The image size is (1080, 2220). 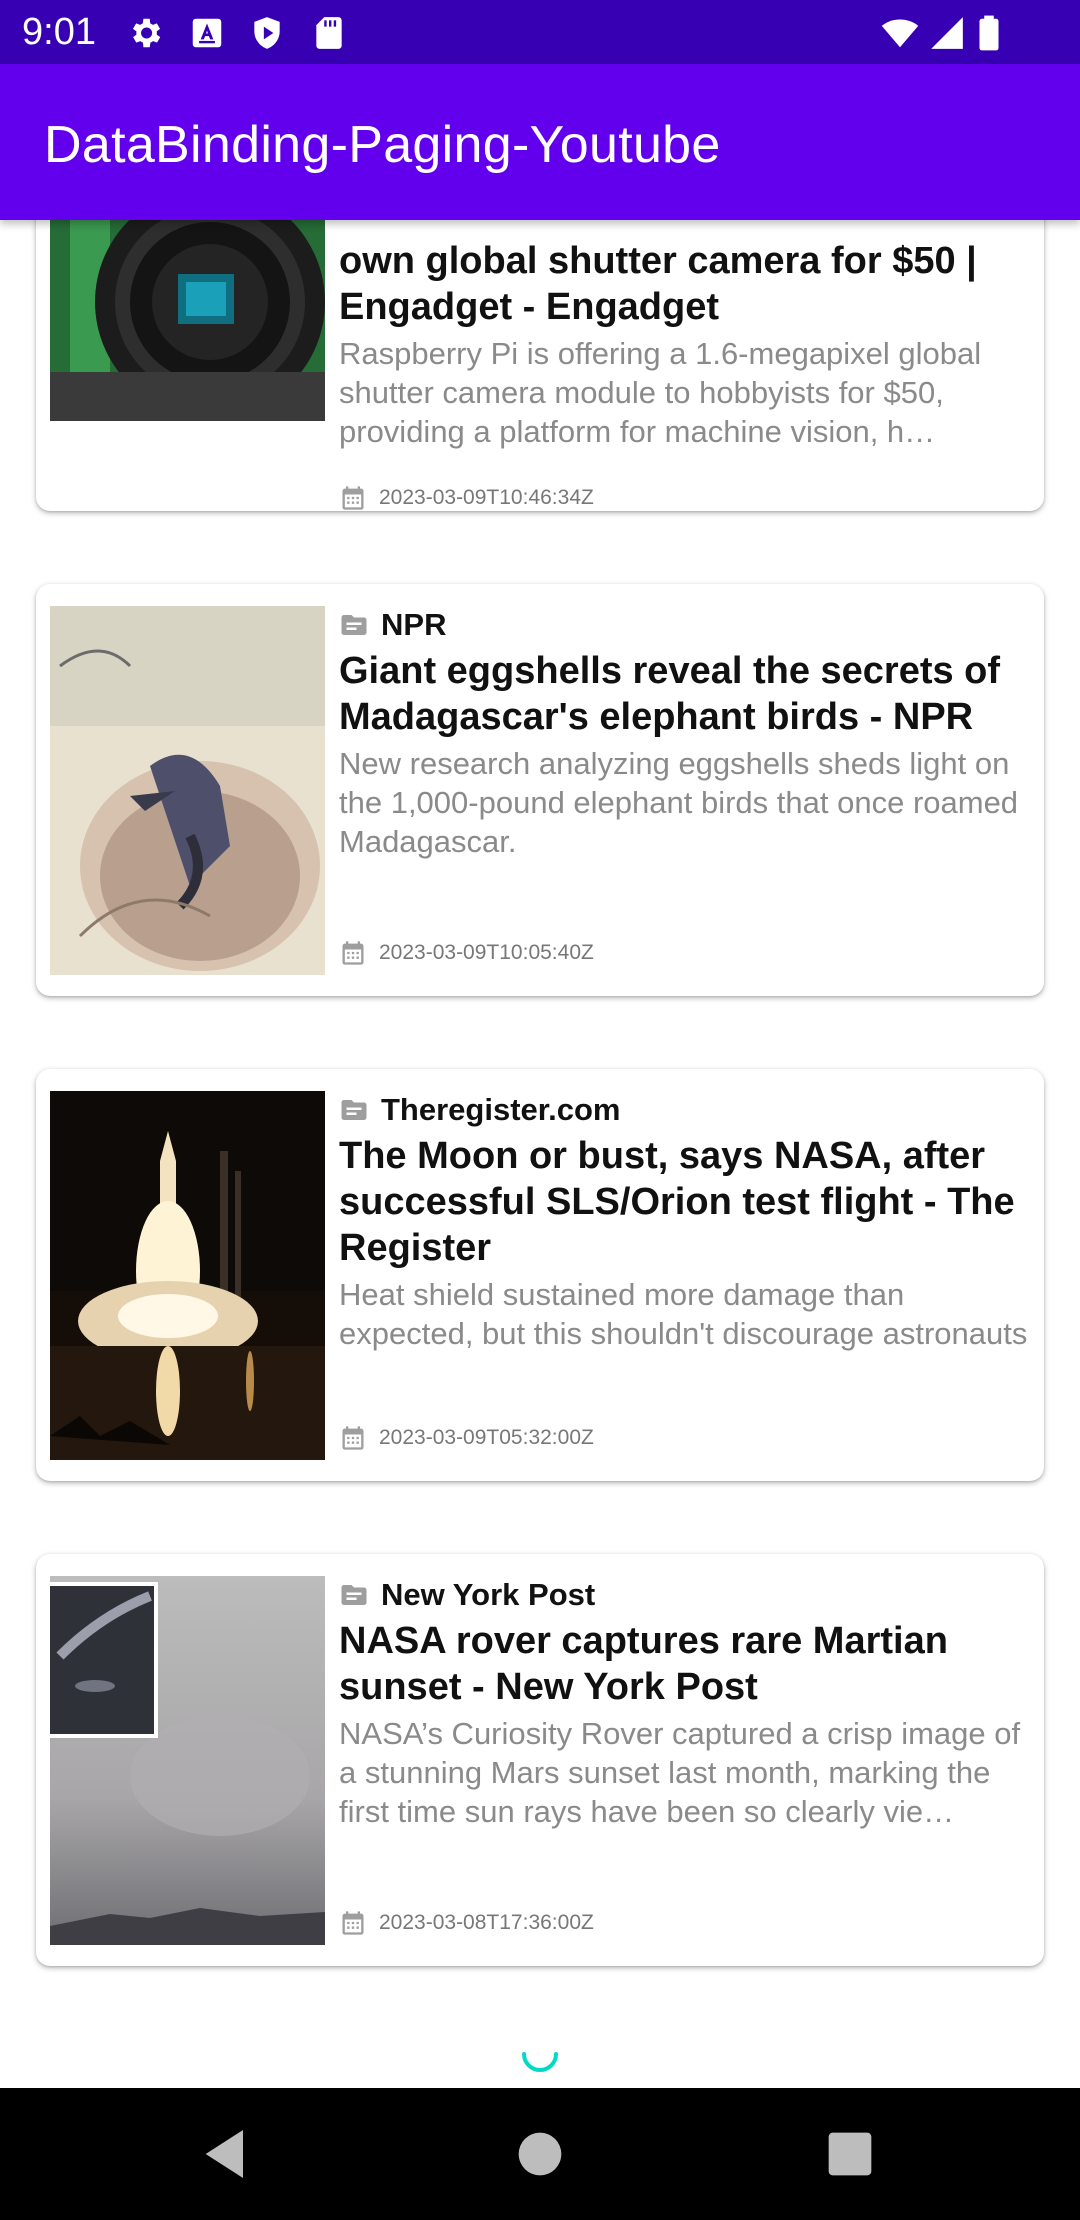 What do you see at coordinates (227, 2154) in the screenshot?
I see `back-icon` at bounding box center [227, 2154].